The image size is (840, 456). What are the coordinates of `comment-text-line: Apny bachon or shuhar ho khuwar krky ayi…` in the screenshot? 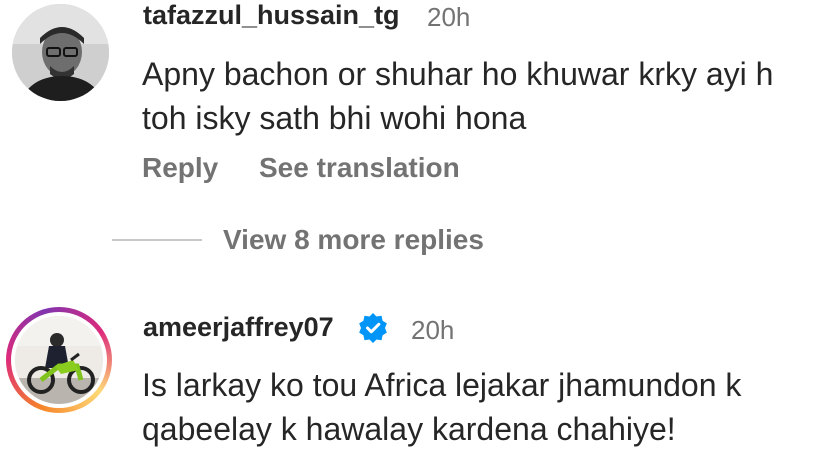 It's located at (458, 74).